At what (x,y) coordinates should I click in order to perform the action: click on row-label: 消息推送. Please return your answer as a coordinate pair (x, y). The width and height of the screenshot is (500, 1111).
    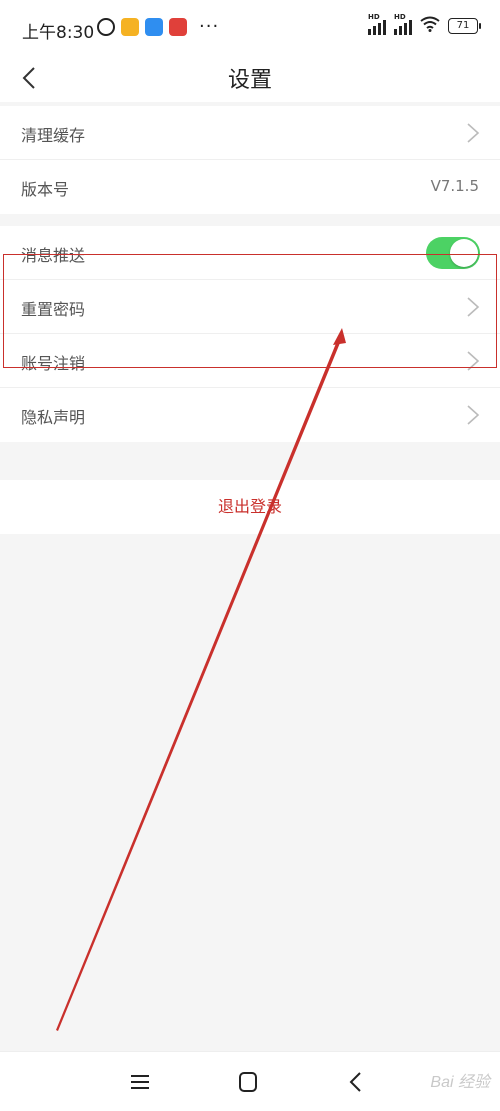
    Looking at the image, I should click on (53, 255).